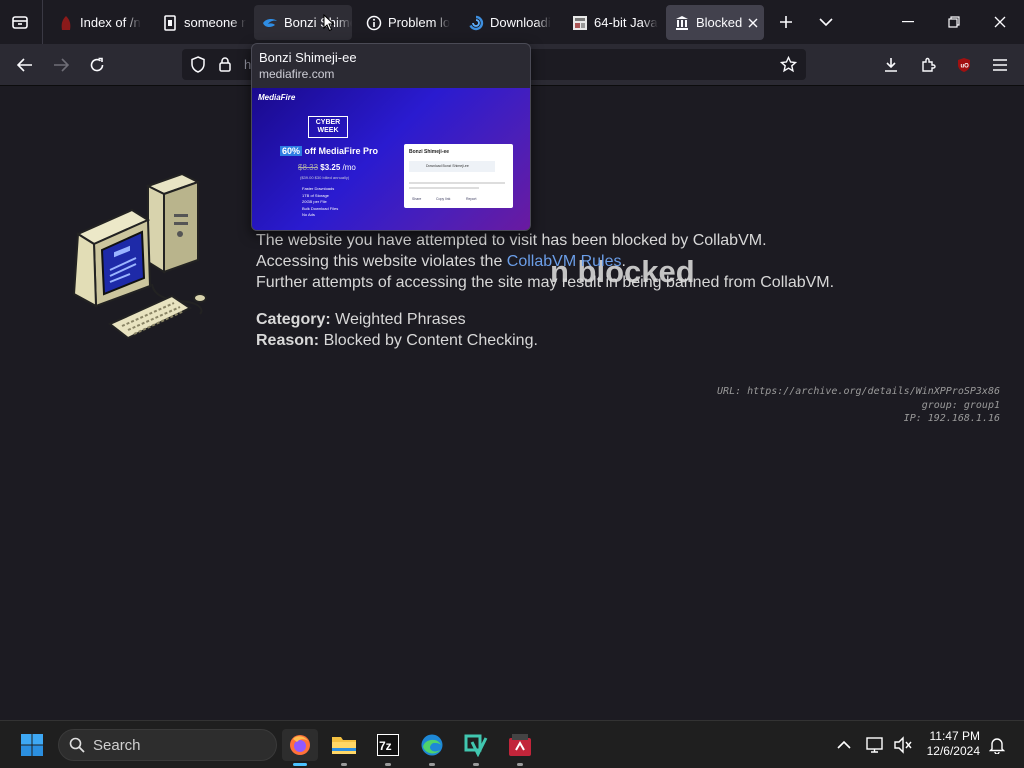 The image size is (1024, 768). I want to click on promo-line: 60% off MediaFire Pro, so click(329, 151).